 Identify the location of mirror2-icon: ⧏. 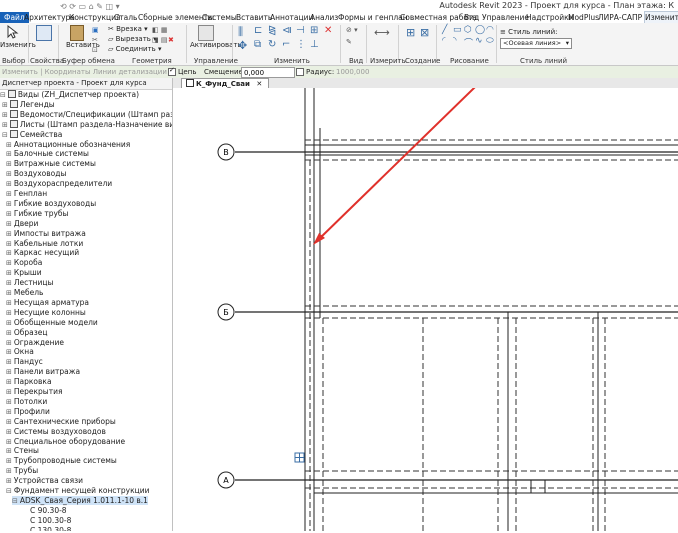
(287, 30).